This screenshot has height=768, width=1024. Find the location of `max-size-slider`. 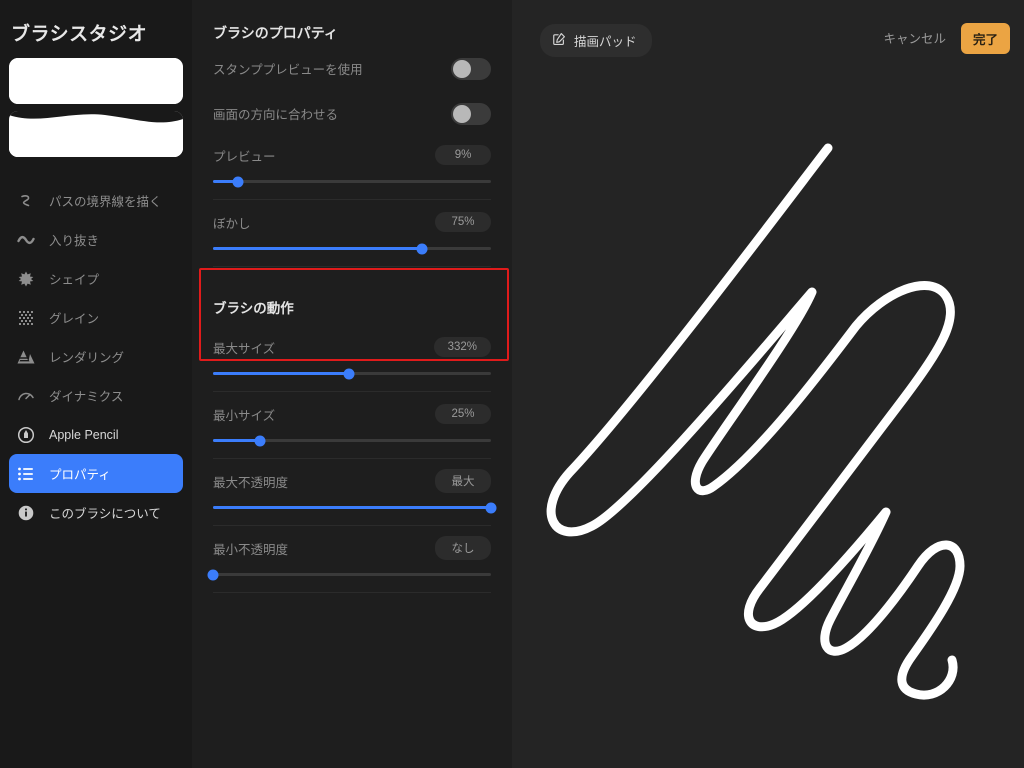

max-size-slider is located at coordinates (352, 373).